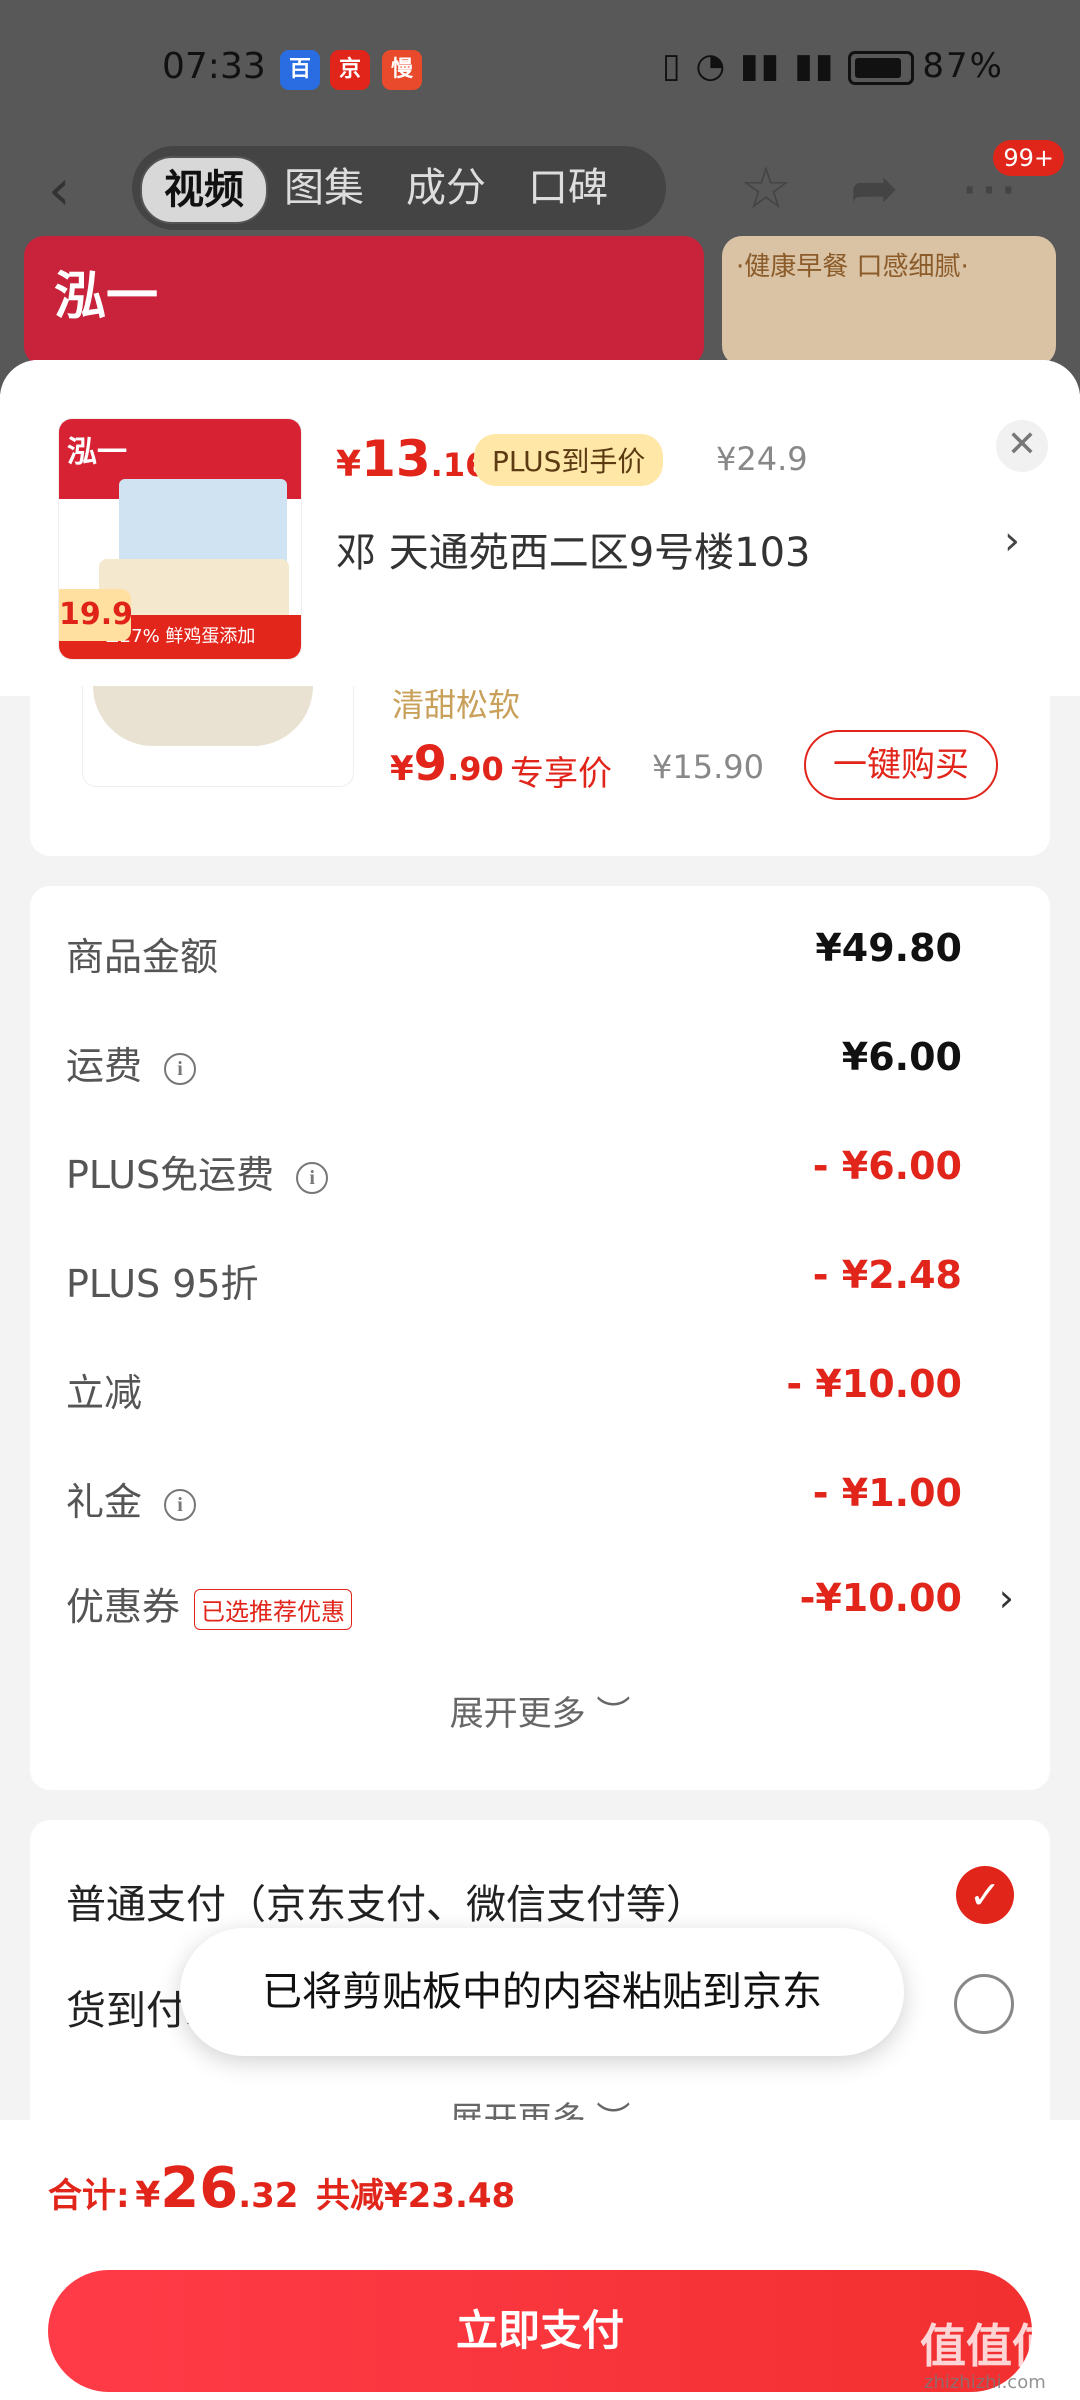 This screenshot has height=2400, width=1080. Describe the element at coordinates (540, 1710) in the screenshot. I see `expand-more-button: 展开更多 ︶` at that location.